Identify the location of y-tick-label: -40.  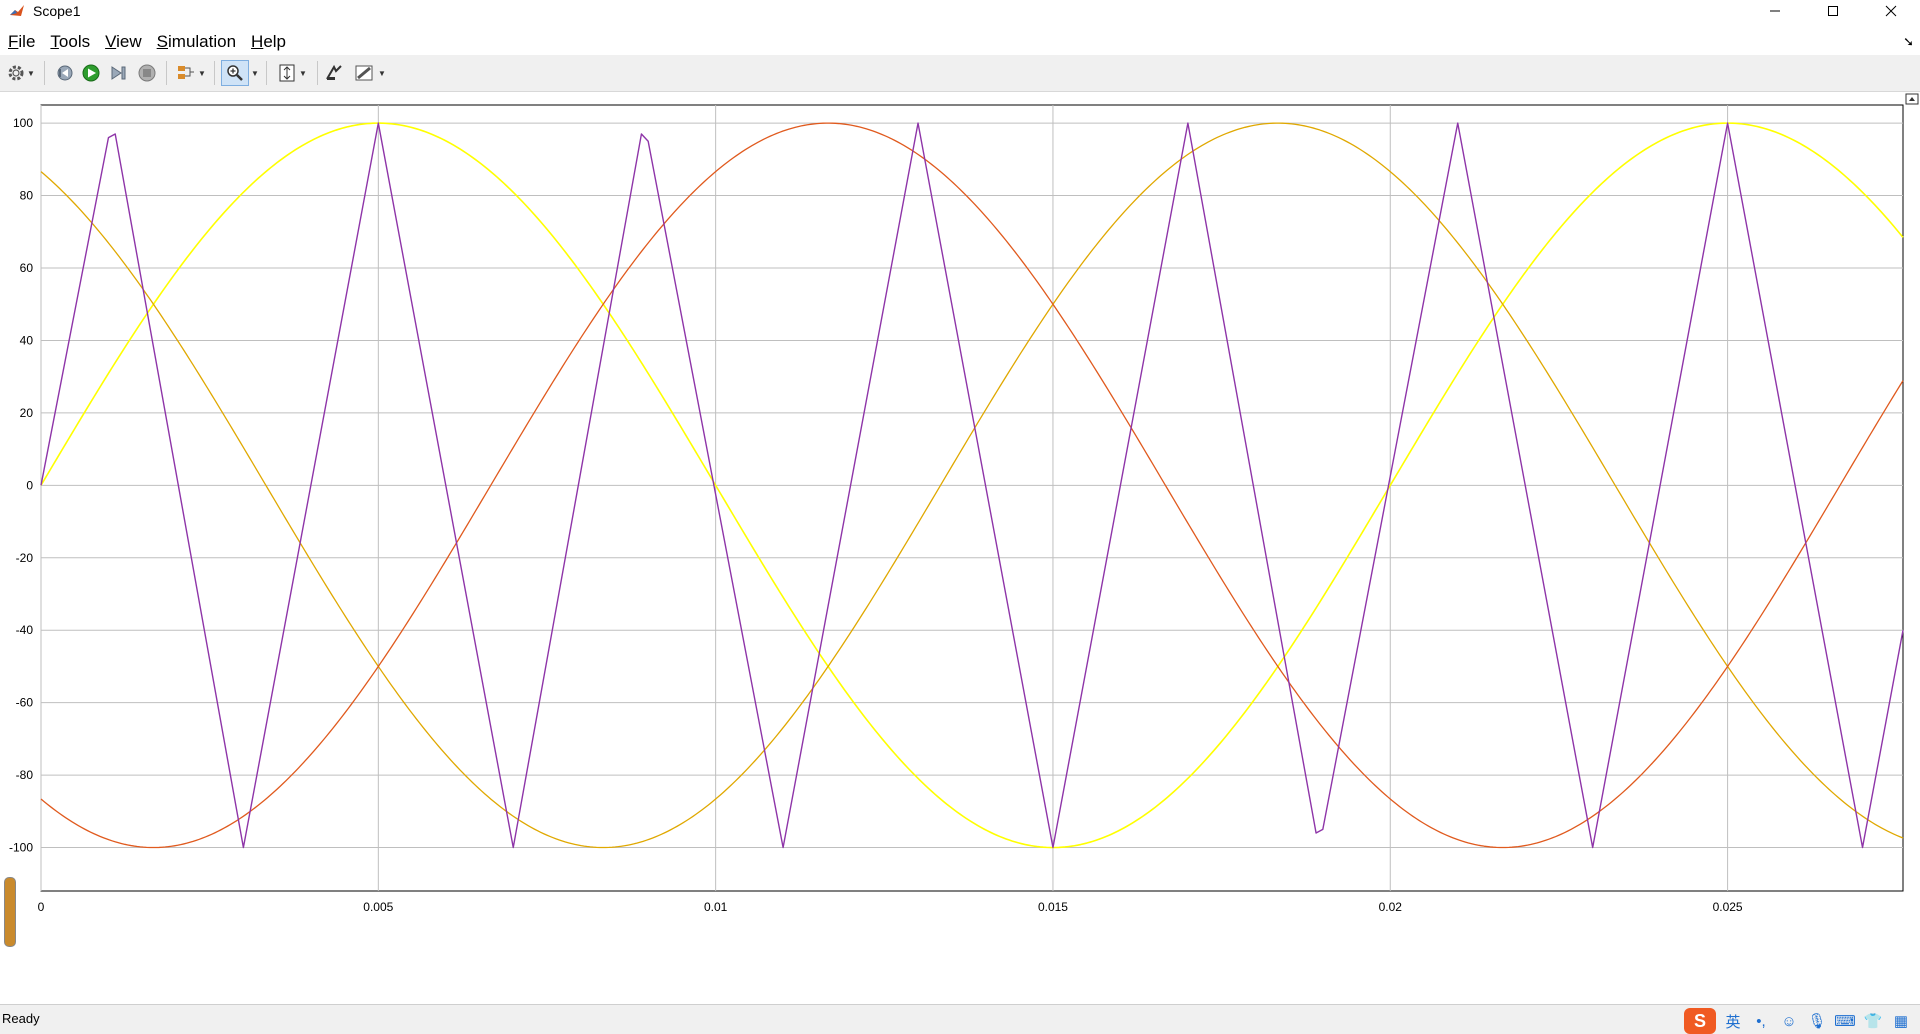
(25, 630).